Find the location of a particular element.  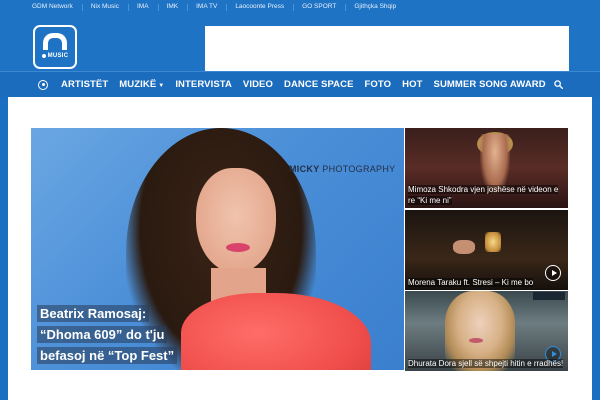

article-thumb-2-title: Morena Taraku ft. Stresi – Ki me bo is located at coordinates (486, 282).